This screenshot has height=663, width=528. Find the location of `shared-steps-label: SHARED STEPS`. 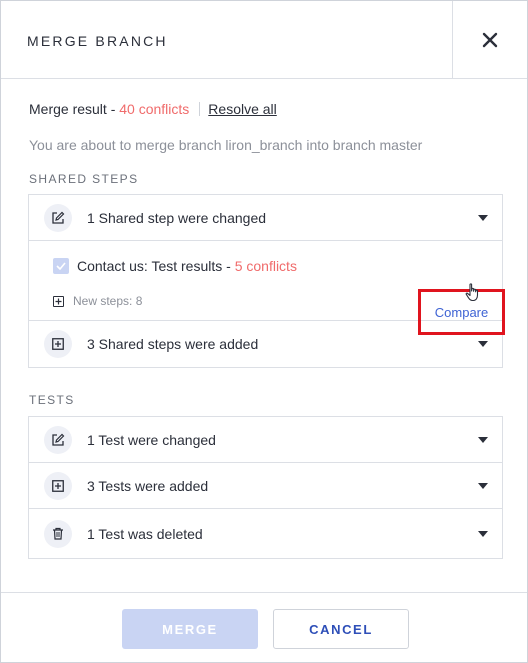

shared-steps-label: SHARED STEPS is located at coordinates (84, 179).